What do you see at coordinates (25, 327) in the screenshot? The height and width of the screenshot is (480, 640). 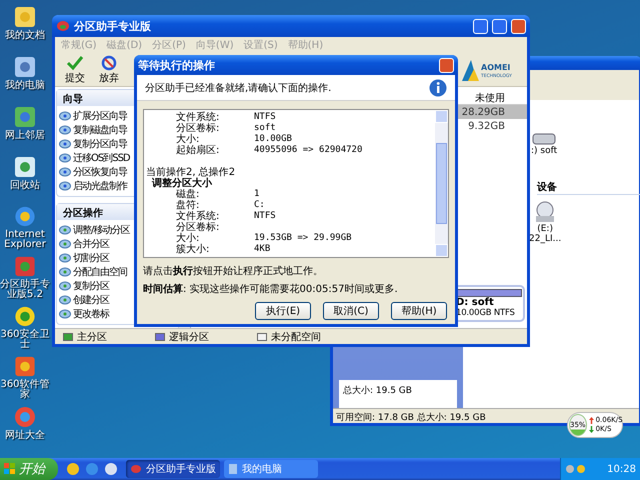 I see `desktop-icon: 360安全卫士` at bounding box center [25, 327].